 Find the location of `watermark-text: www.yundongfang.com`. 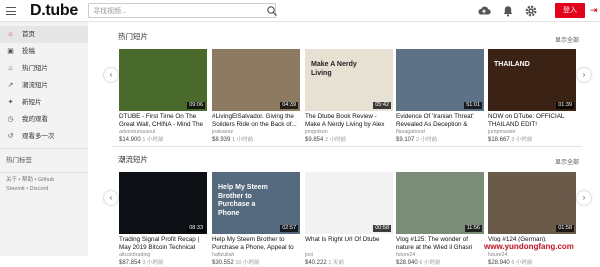

watermark-text: www.yundongfang.com is located at coordinates (529, 246).